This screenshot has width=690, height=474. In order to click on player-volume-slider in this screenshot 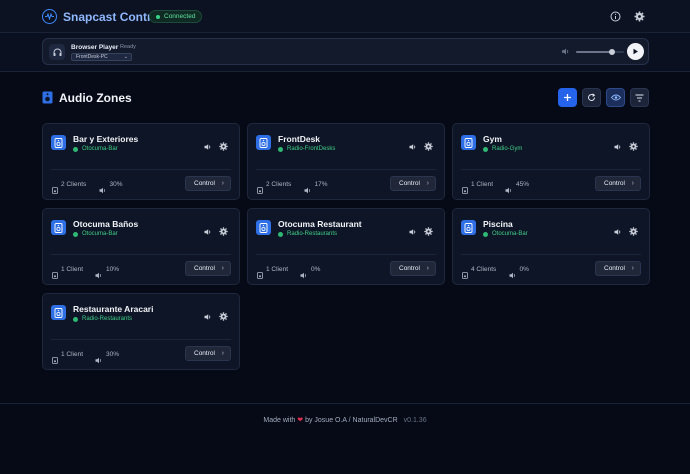, I will do `click(600, 52)`.